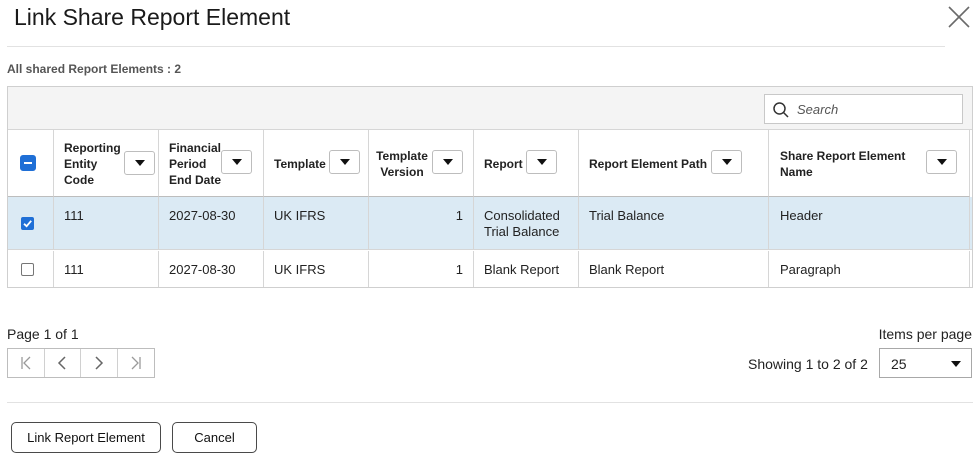 The width and height of the screenshot is (976, 460). I want to click on chevron-right-icon, so click(99, 363).